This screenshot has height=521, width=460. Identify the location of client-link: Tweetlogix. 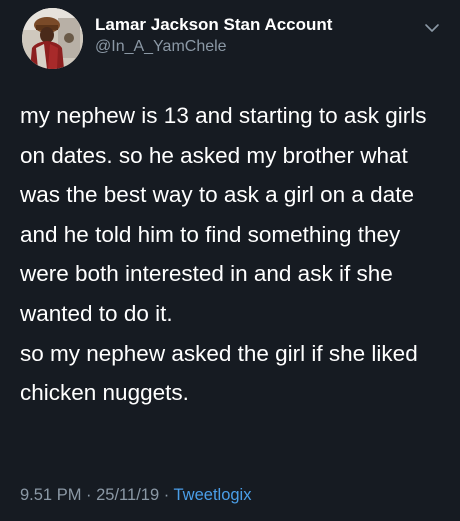
(213, 495).